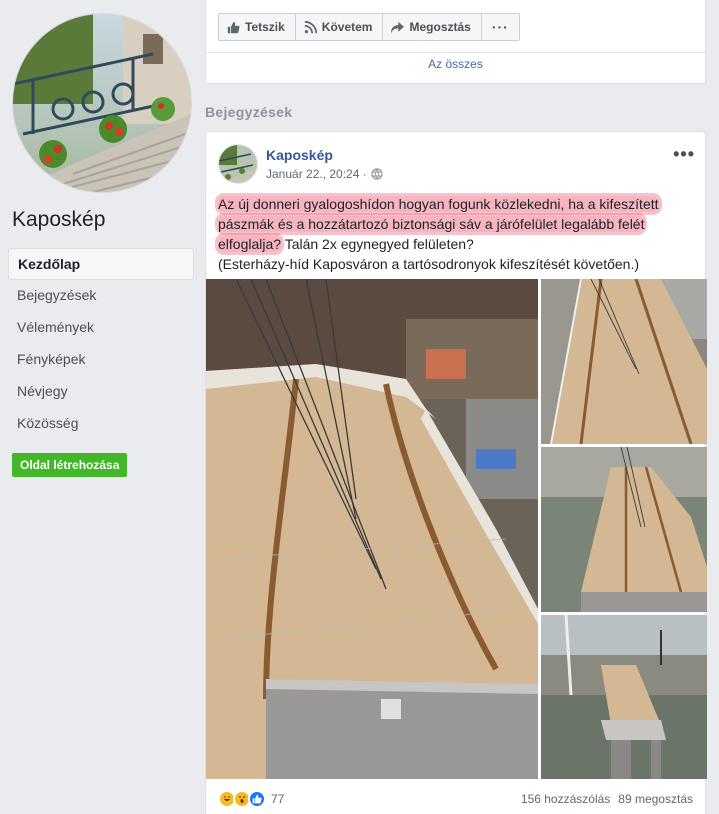 The image size is (719, 814). Describe the element at coordinates (316, 174) in the screenshot. I see `post-timestamp: Január 22., 20:24 ·` at that location.